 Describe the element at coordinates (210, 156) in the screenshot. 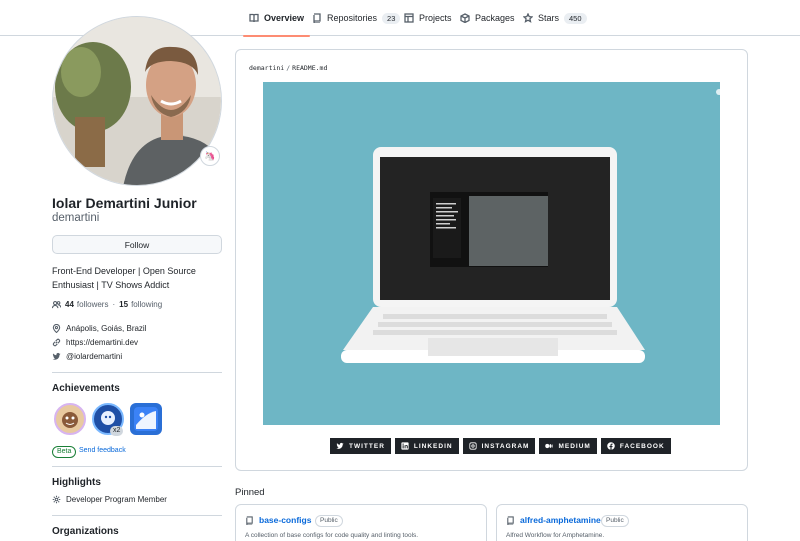

I see `status-emoji: 🦄` at that location.